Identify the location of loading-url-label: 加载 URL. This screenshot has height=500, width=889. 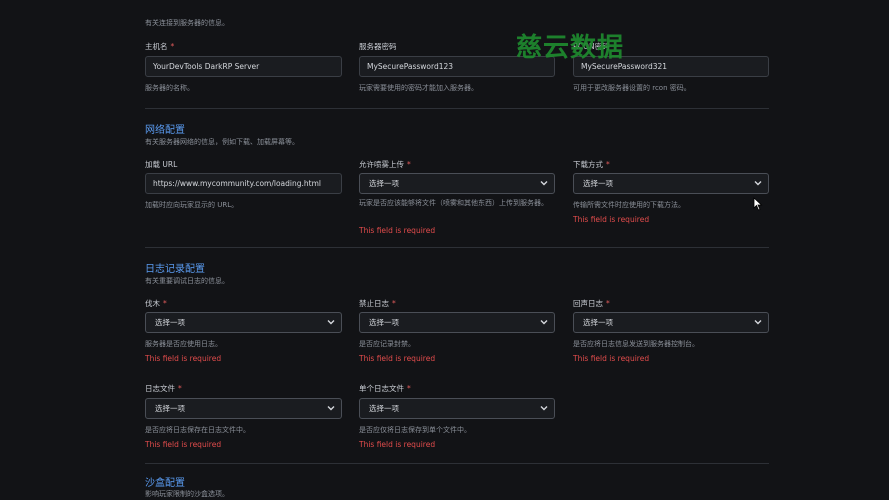
(161, 164).